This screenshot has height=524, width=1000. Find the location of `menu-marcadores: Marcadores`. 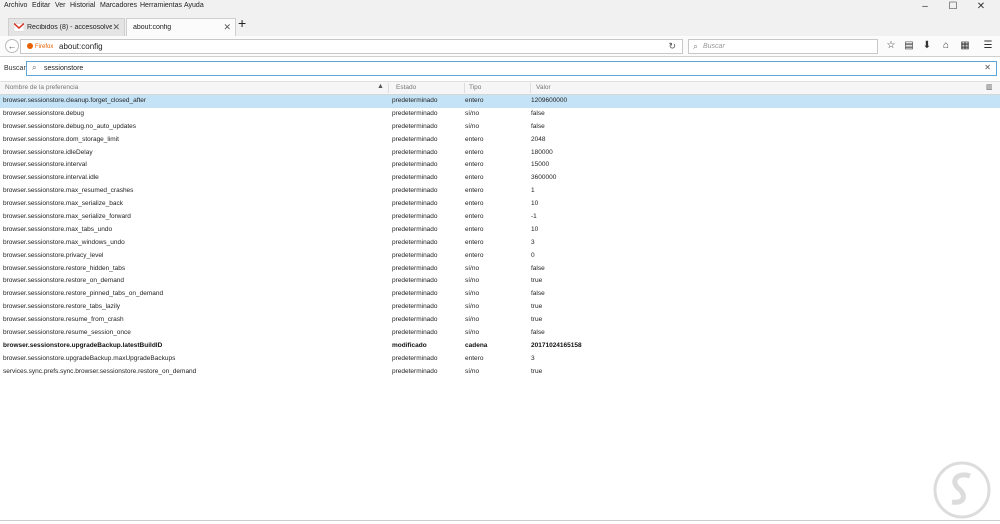

menu-marcadores: Marcadores is located at coordinates (118, 5).